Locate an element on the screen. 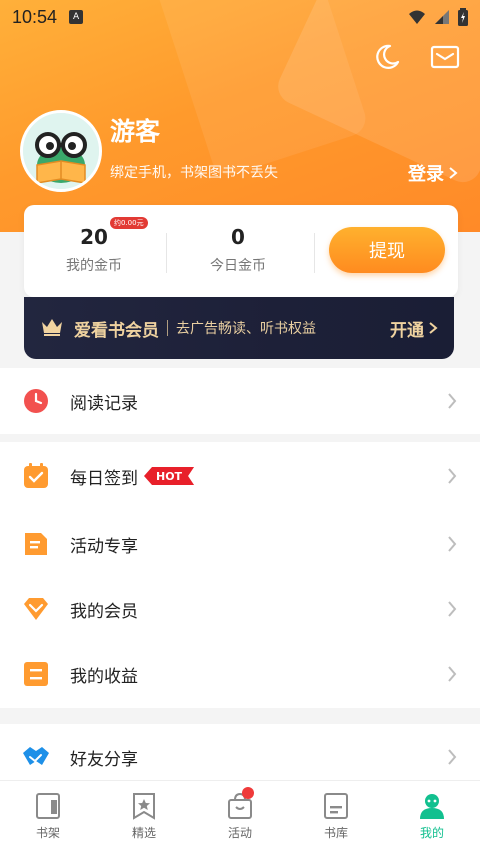  notification-dot is located at coordinates (247, 793).